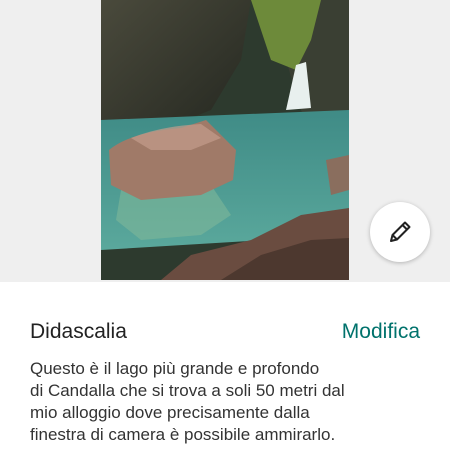 This screenshot has width=450, height=450. I want to click on pencil-icon, so click(400, 231).